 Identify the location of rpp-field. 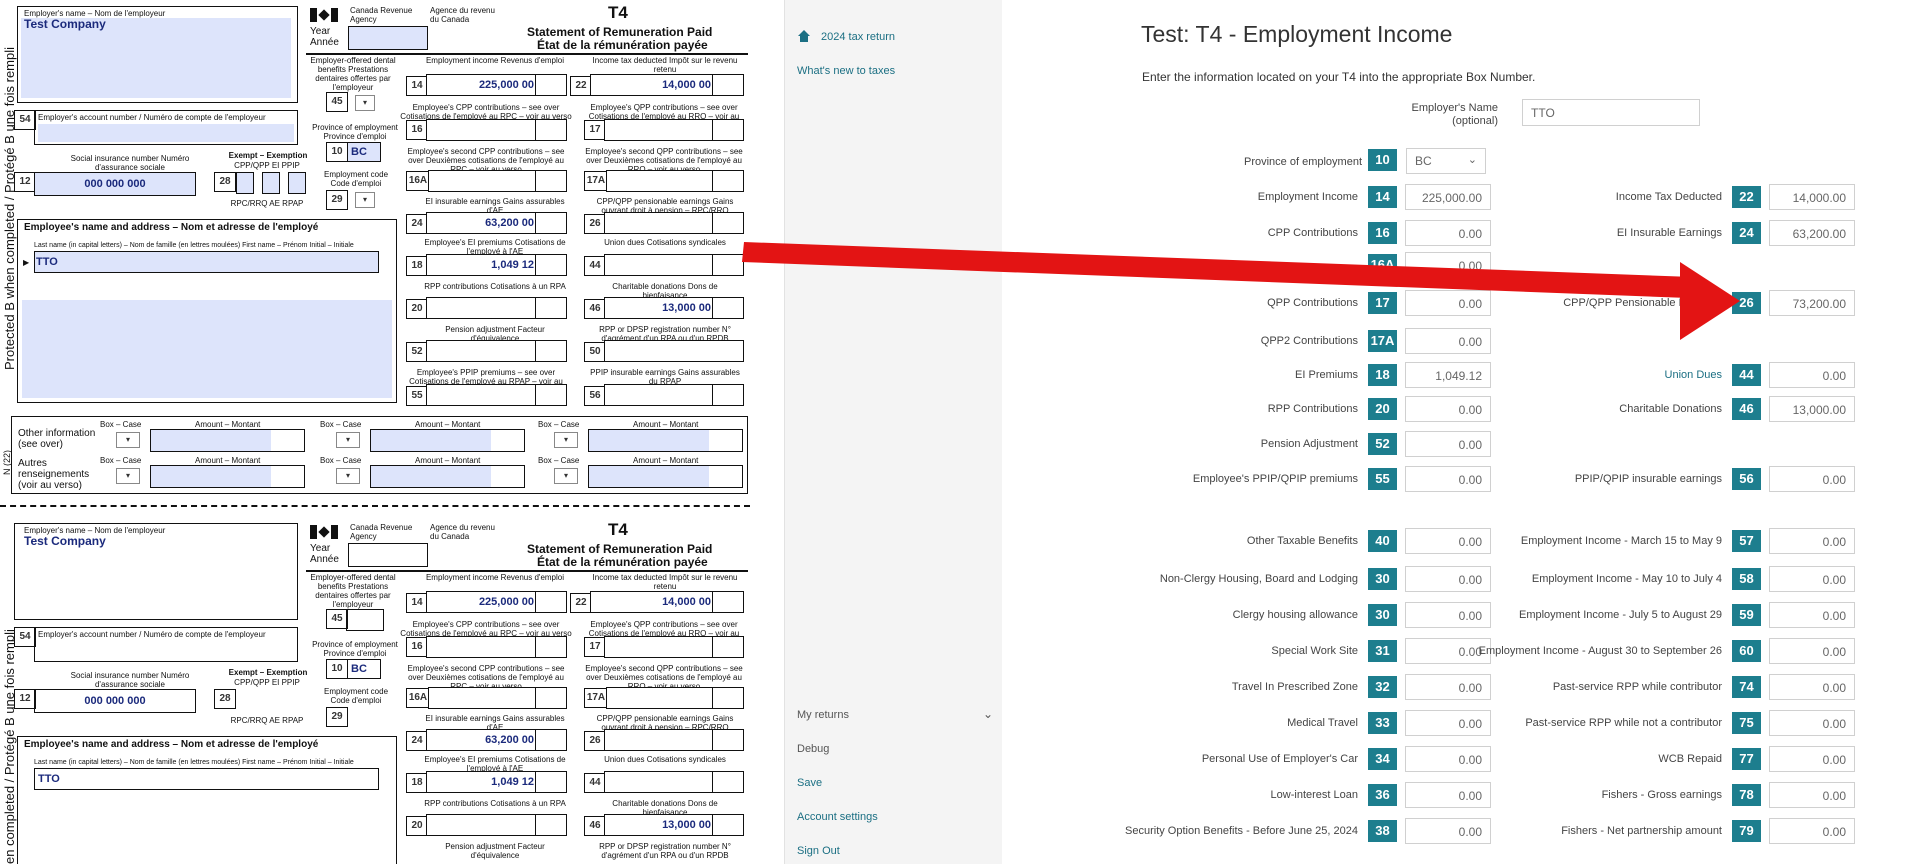
(496, 308).